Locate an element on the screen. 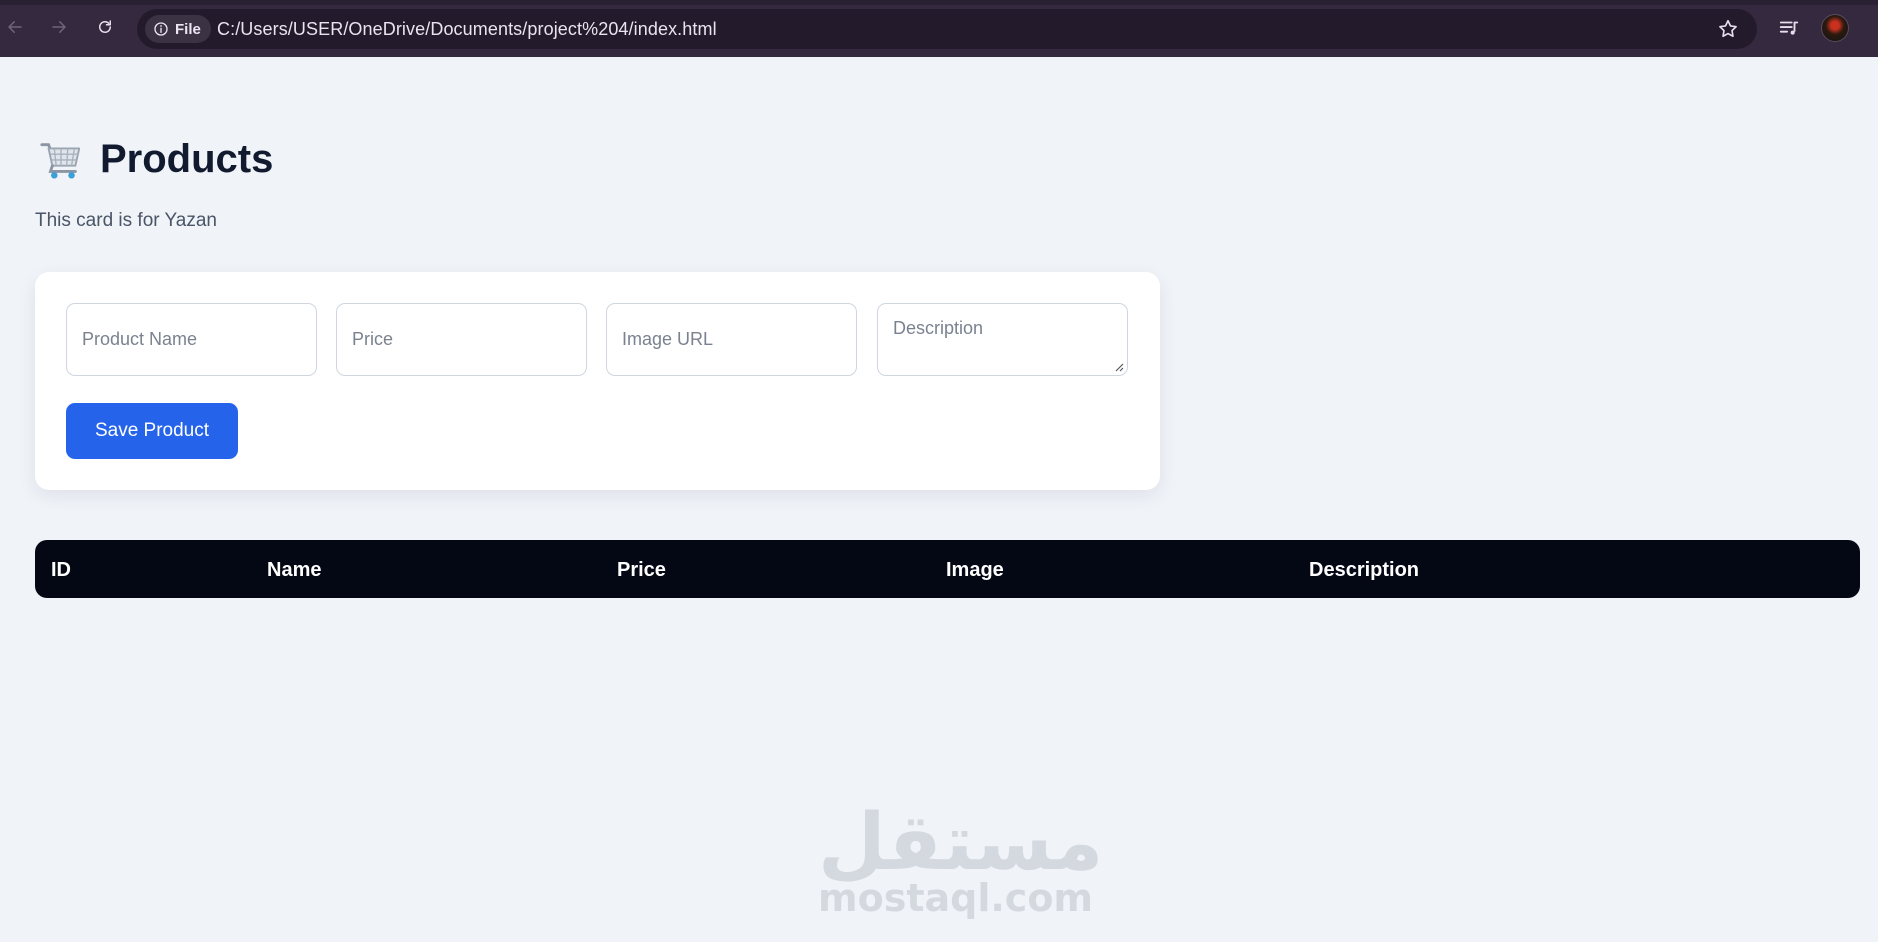 This screenshot has height=942, width=1878. column-header-image: Image is located at coordinates (975, 570).